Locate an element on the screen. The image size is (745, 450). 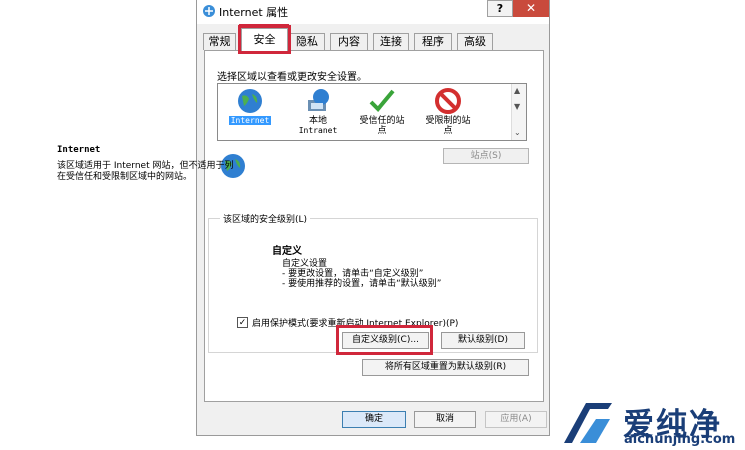
window-title: Internet 属性 is located at coordinates (254, 12).